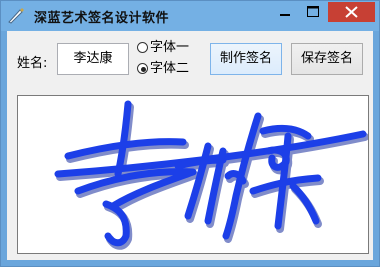 The height and width of the screenshot is (267, 380). What do you see at coordinates (32, 63) in the screenshot?
I see `name-label: 姓名:` at bounding box center [32, 63].